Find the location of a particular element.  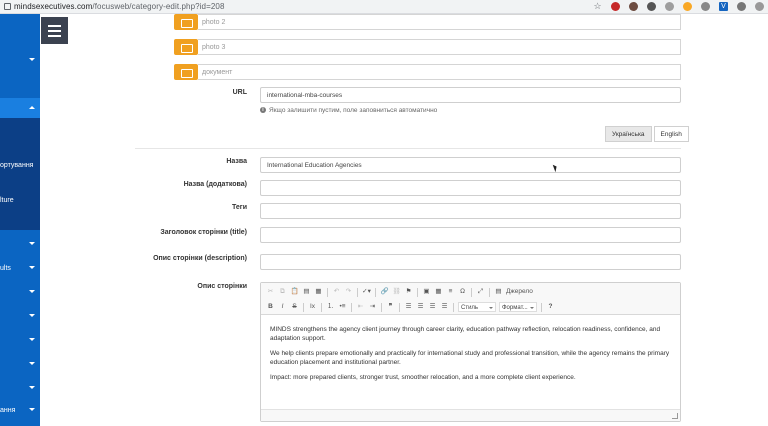

strikethrough-icon: S is located at coordinates (294, 307).